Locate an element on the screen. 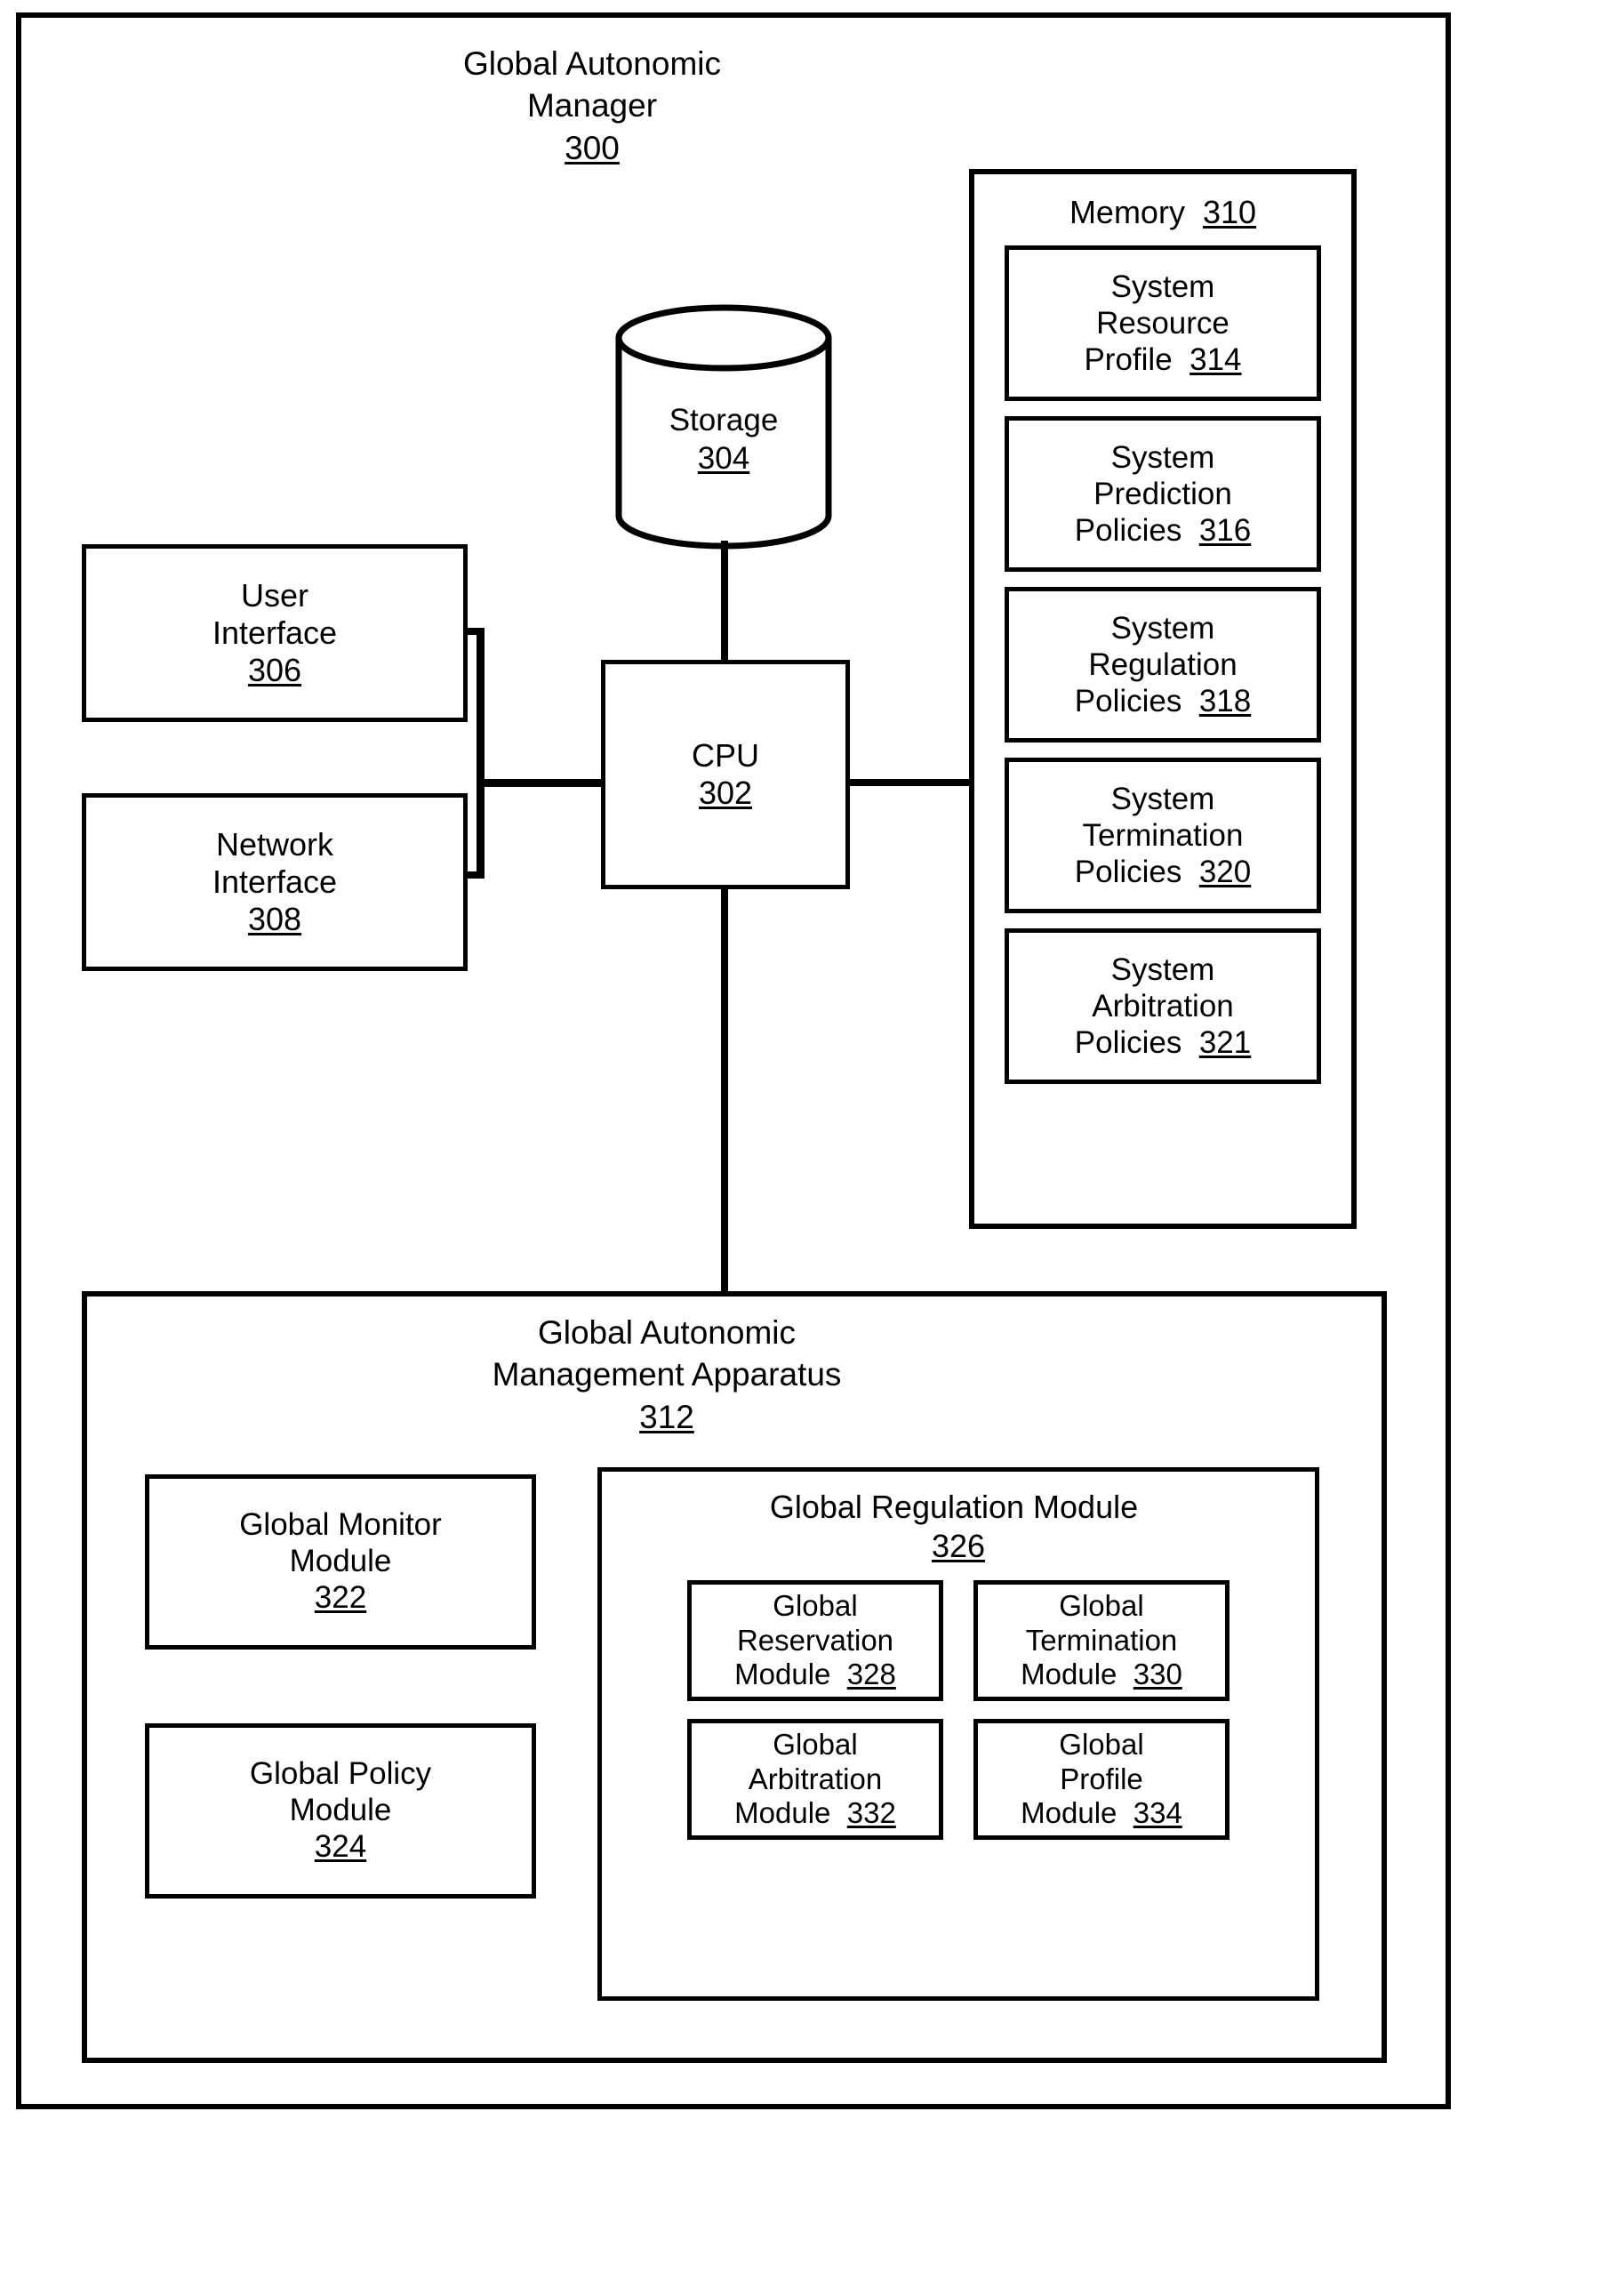 The height and width of the screenshot is (2296, 1602). system-regulation-policies-box: System Regulation Policies 318 is located at coordinates (1163, 665).